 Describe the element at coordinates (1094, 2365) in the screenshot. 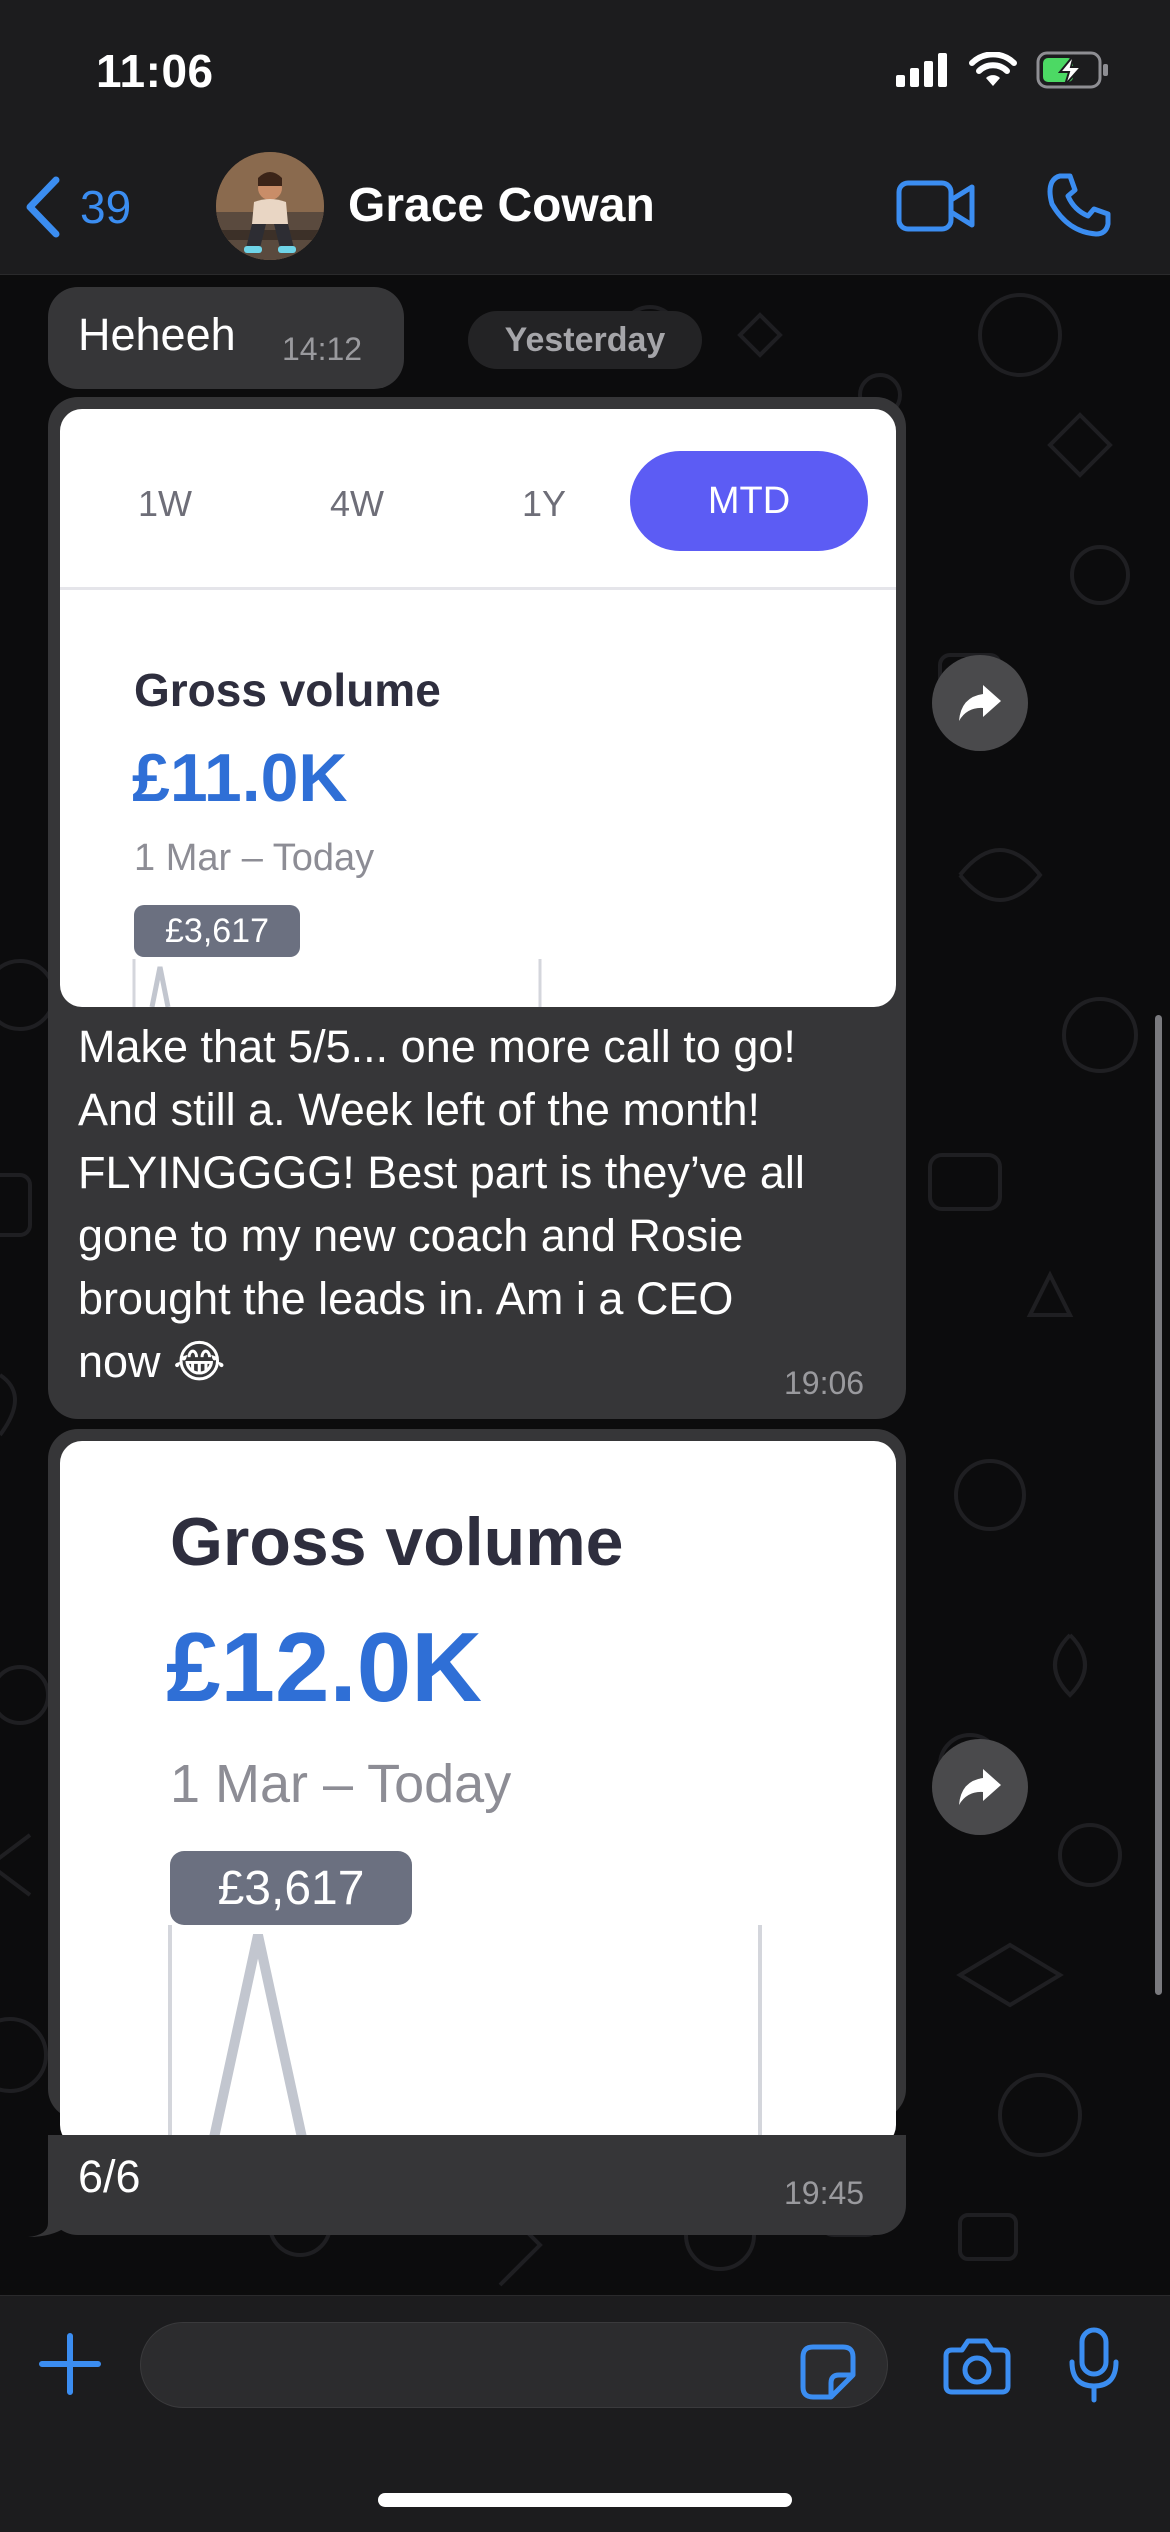

I see `microphone-icon` at that location.